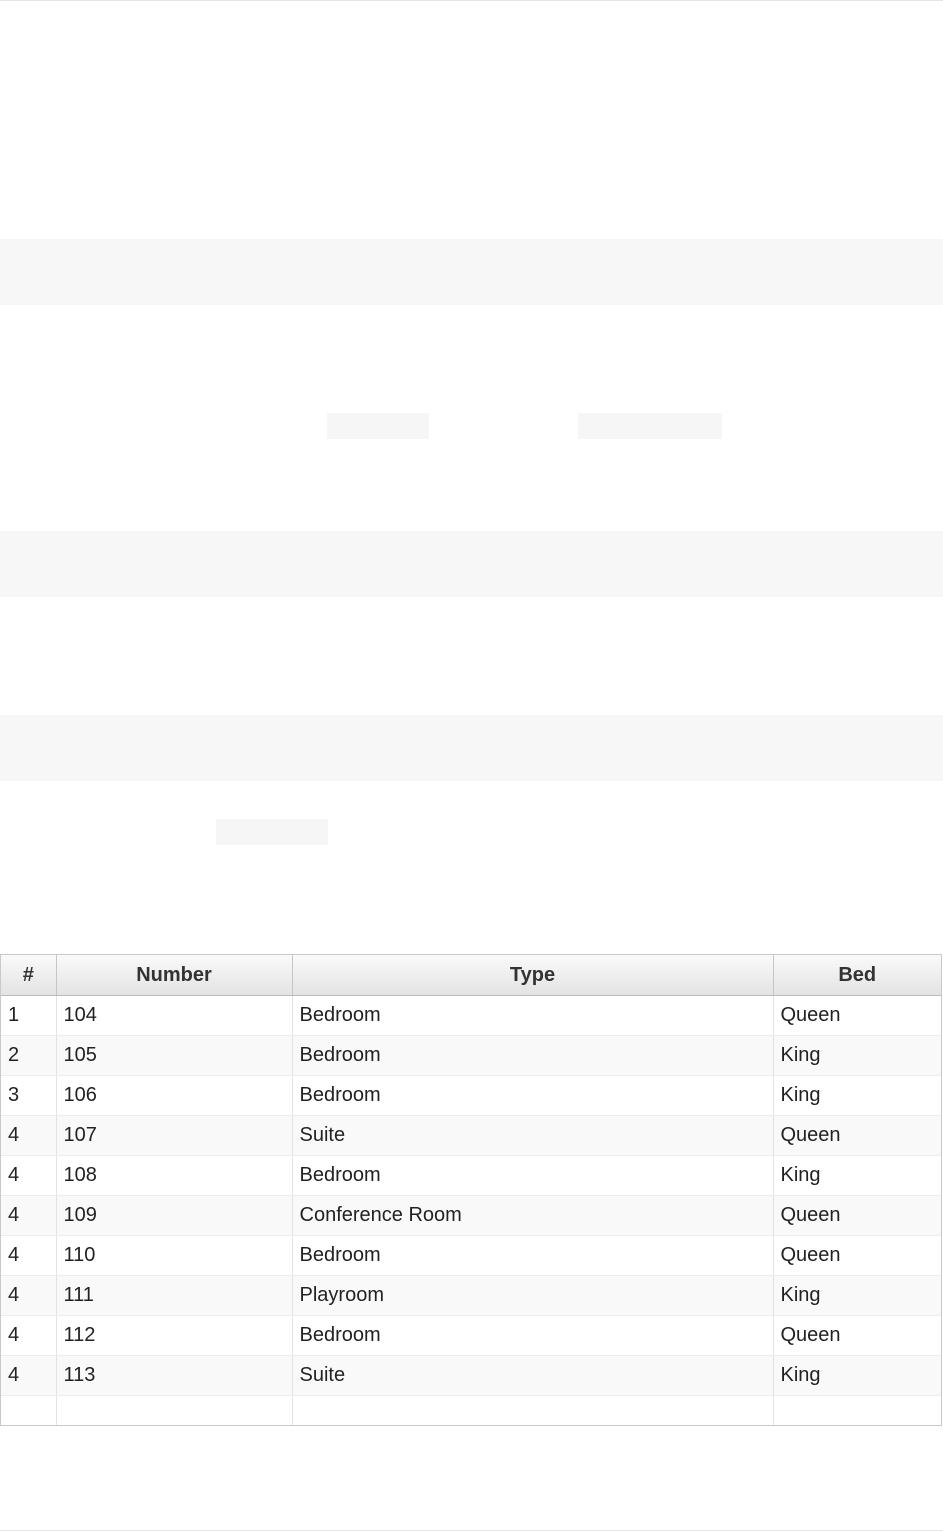 This screenshot has height=1532, width=943. What do you see at coordinates (174, 1095) in the screenshot?
I see `cell-number: 106` at bounding box center [174, 1095].